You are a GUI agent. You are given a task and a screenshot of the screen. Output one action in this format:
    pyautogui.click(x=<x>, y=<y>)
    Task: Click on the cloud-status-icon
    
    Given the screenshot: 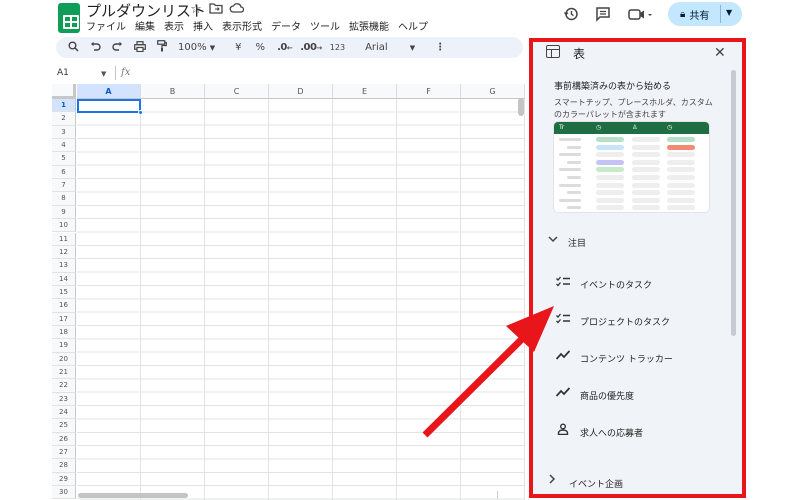 What is the action you would take?
    pyautogui.click(x=236, y=10)
    